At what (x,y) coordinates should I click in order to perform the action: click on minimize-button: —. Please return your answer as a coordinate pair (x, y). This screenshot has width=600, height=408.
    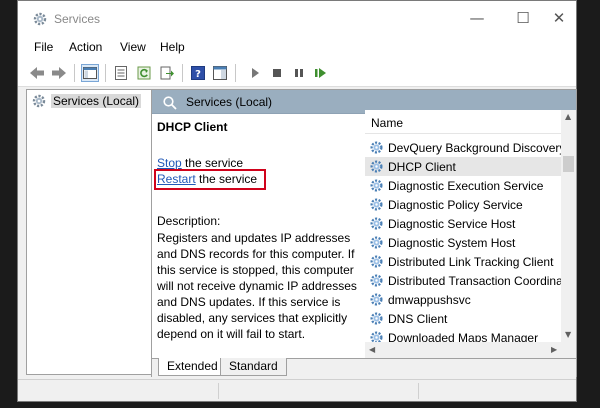
    Looking at the image, I should click on (477, 18).